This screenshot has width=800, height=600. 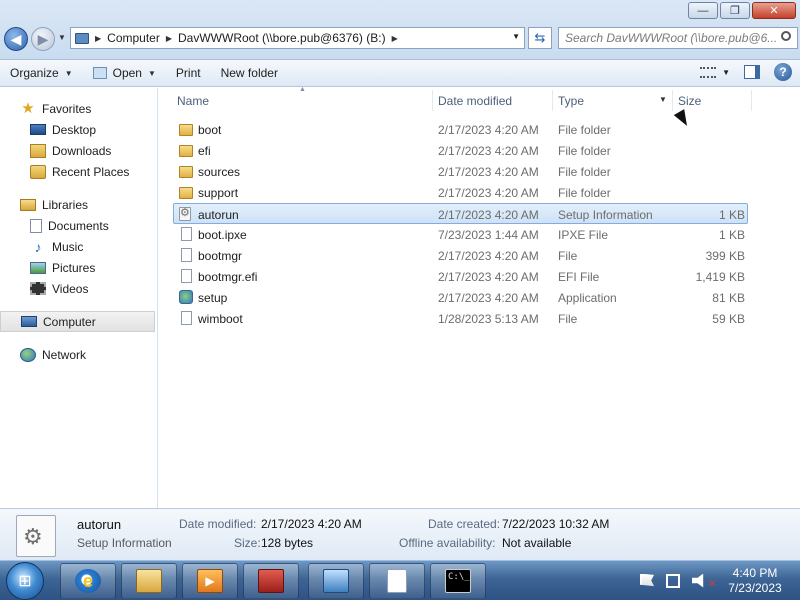 What do you see at coordinates (99, 524) in the screenshot?
I see `details-file-name: autorun` at bounding box center [99, 524].